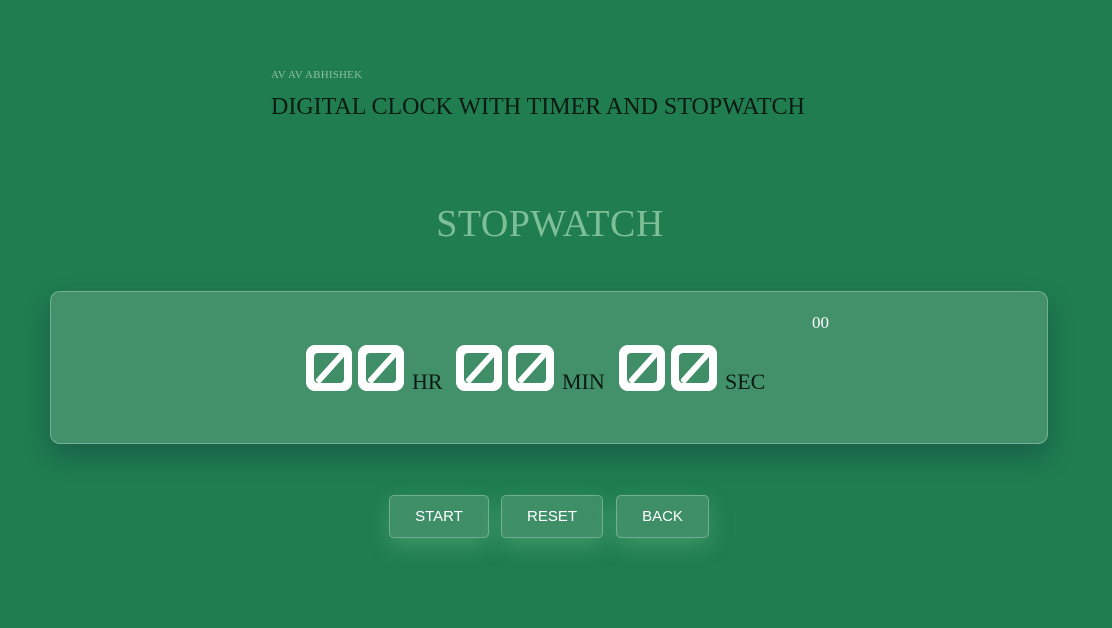 This screenshot has width=1112, height=628. Describe the element at coordinates (745, 381) in the screenshot. I see `seconds-unit-label: SEC` at that location.